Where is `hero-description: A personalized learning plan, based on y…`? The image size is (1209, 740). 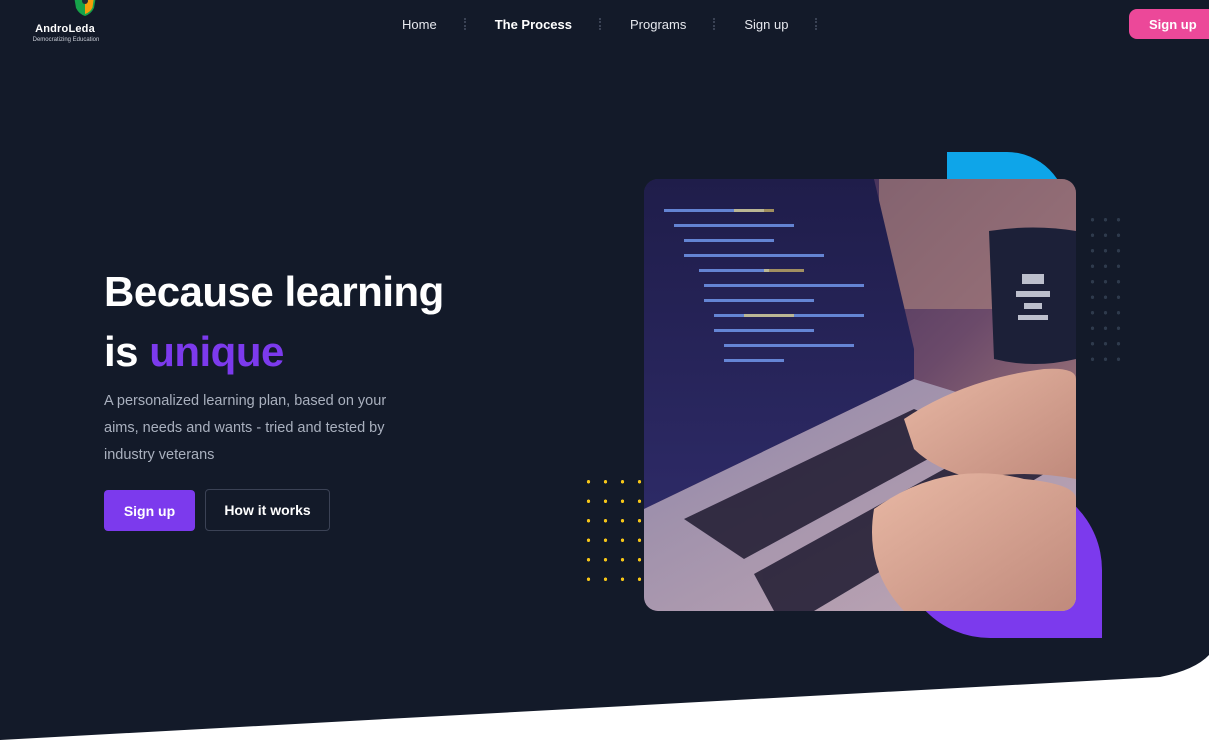 hero-description: A personalized learning plan, based on y… is located at coordinates (245, 428).